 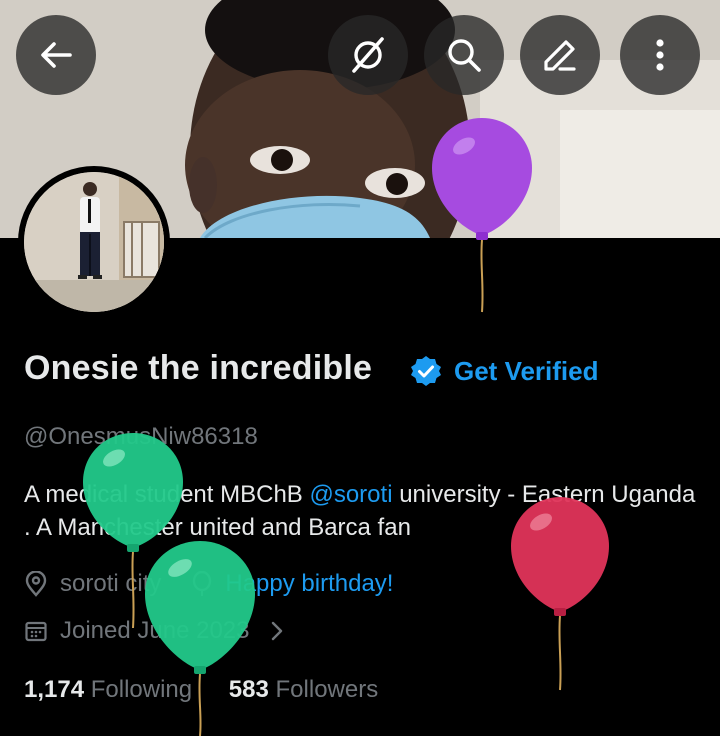 I want to click on avatar-photo, so click(x=94, y=242).